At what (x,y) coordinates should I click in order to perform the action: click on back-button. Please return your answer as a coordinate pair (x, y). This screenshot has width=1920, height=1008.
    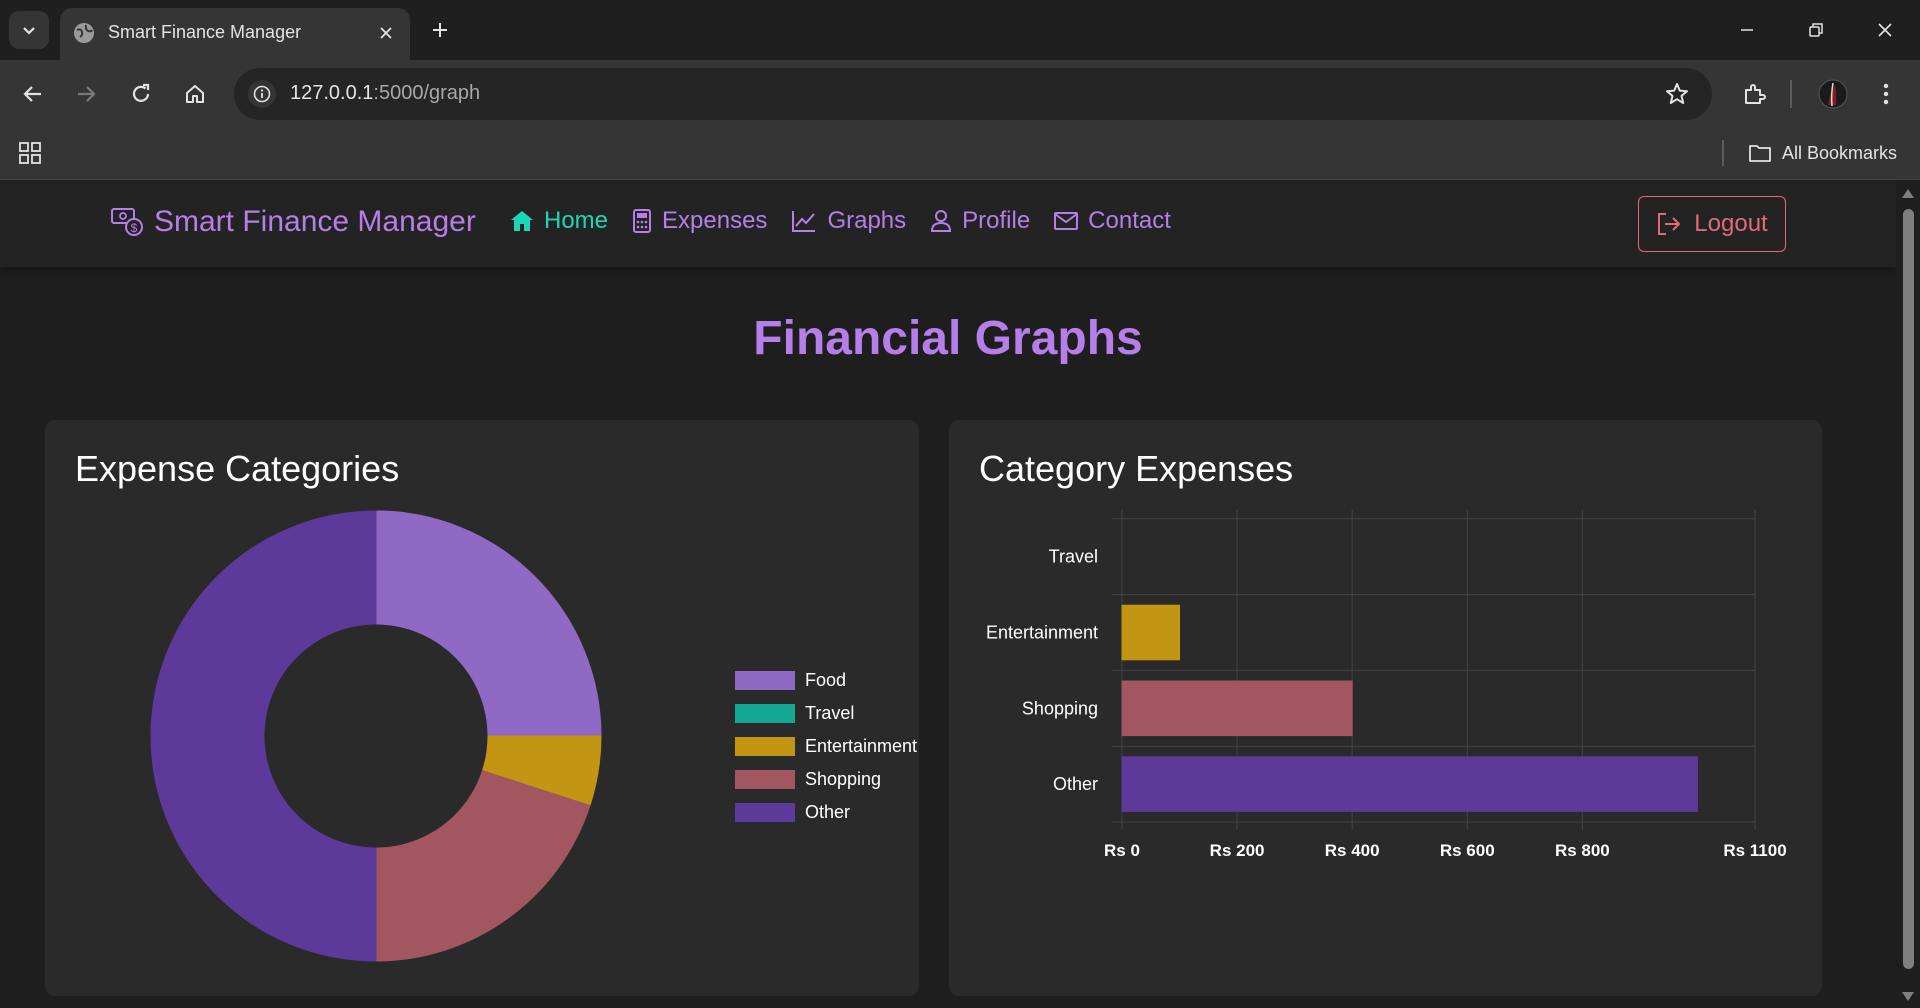
    Looking at the image, I should click on (33, 94).